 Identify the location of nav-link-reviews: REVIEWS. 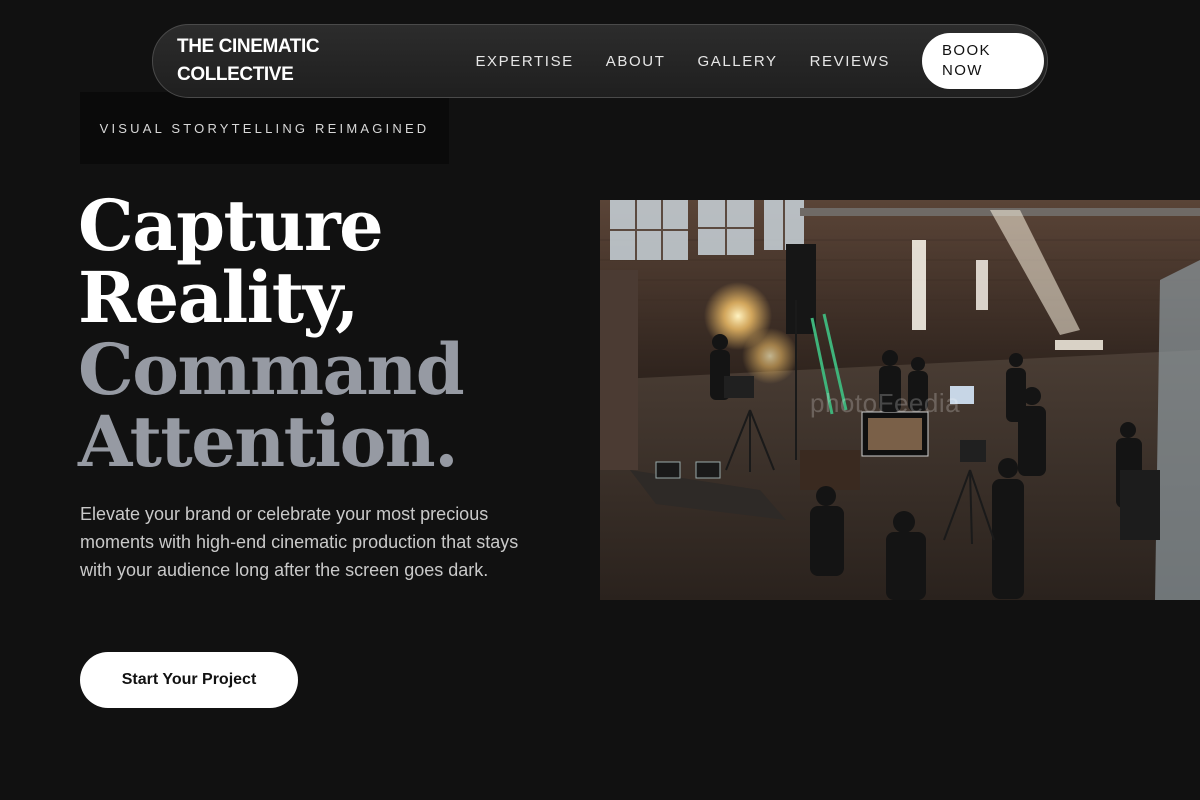
(850, 61).